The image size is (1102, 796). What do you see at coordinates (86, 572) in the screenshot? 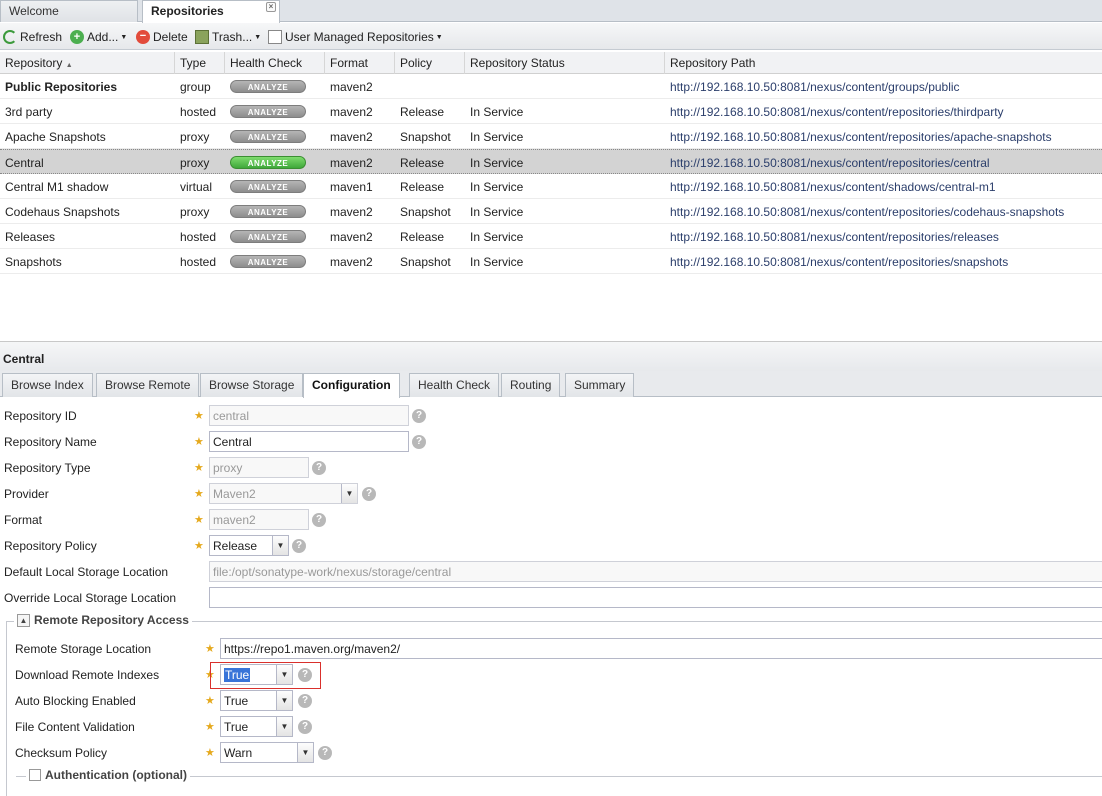
I see `default-storage-label: Default Local Storage Location` at bounding box center [86, 572].